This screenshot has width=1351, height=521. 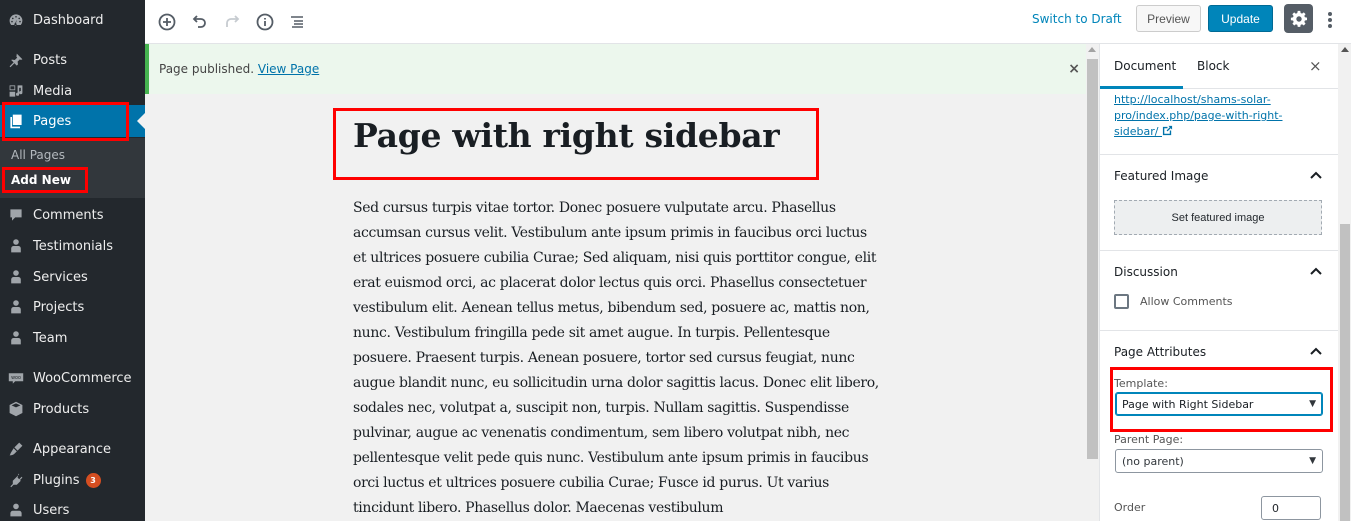 I want to click on woocommerce-icon: woo, so click(x=16, y=378).